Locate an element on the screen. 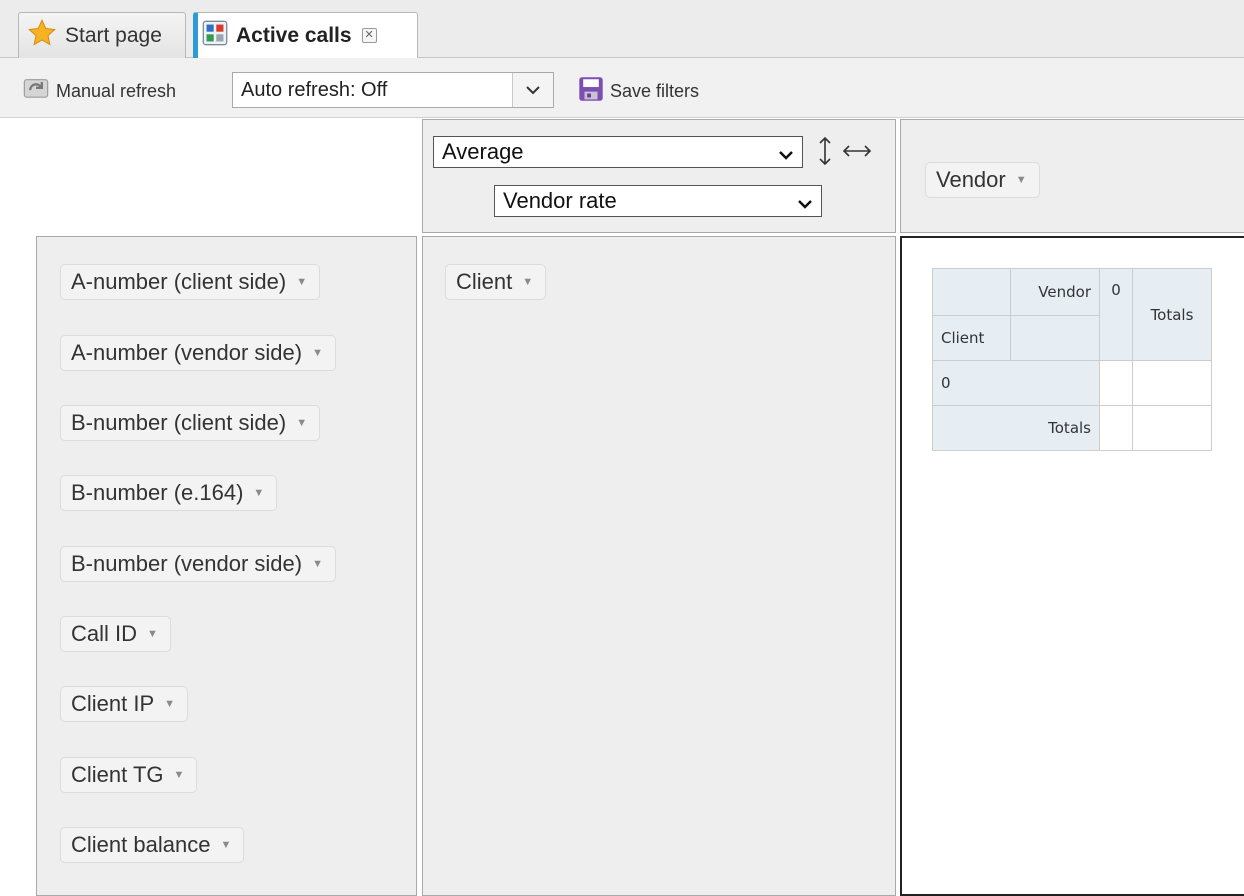 This screenshot has height=896, width=1244. field-pill: Call ID ▼ is located at coordinates (115, 634).